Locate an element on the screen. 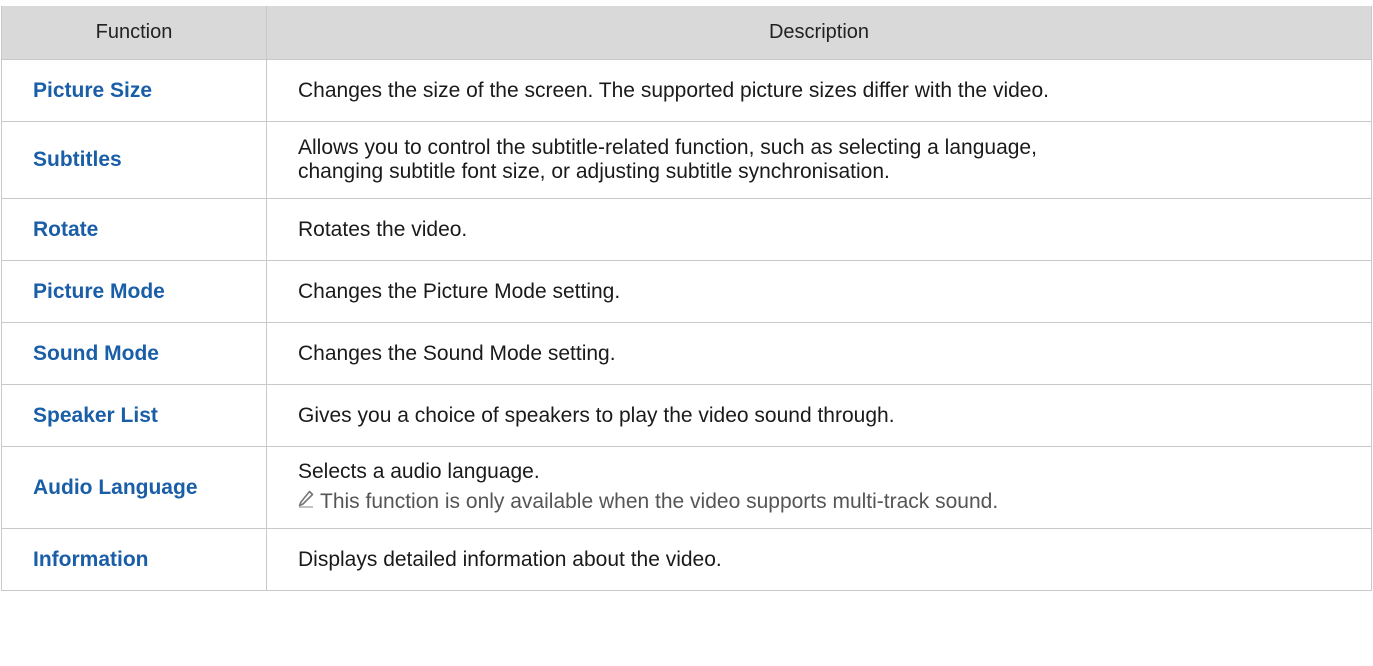 The image size is (1373, 666). description-cell: Changes the Picture Mode setting. is located at coordinates (819, 291).